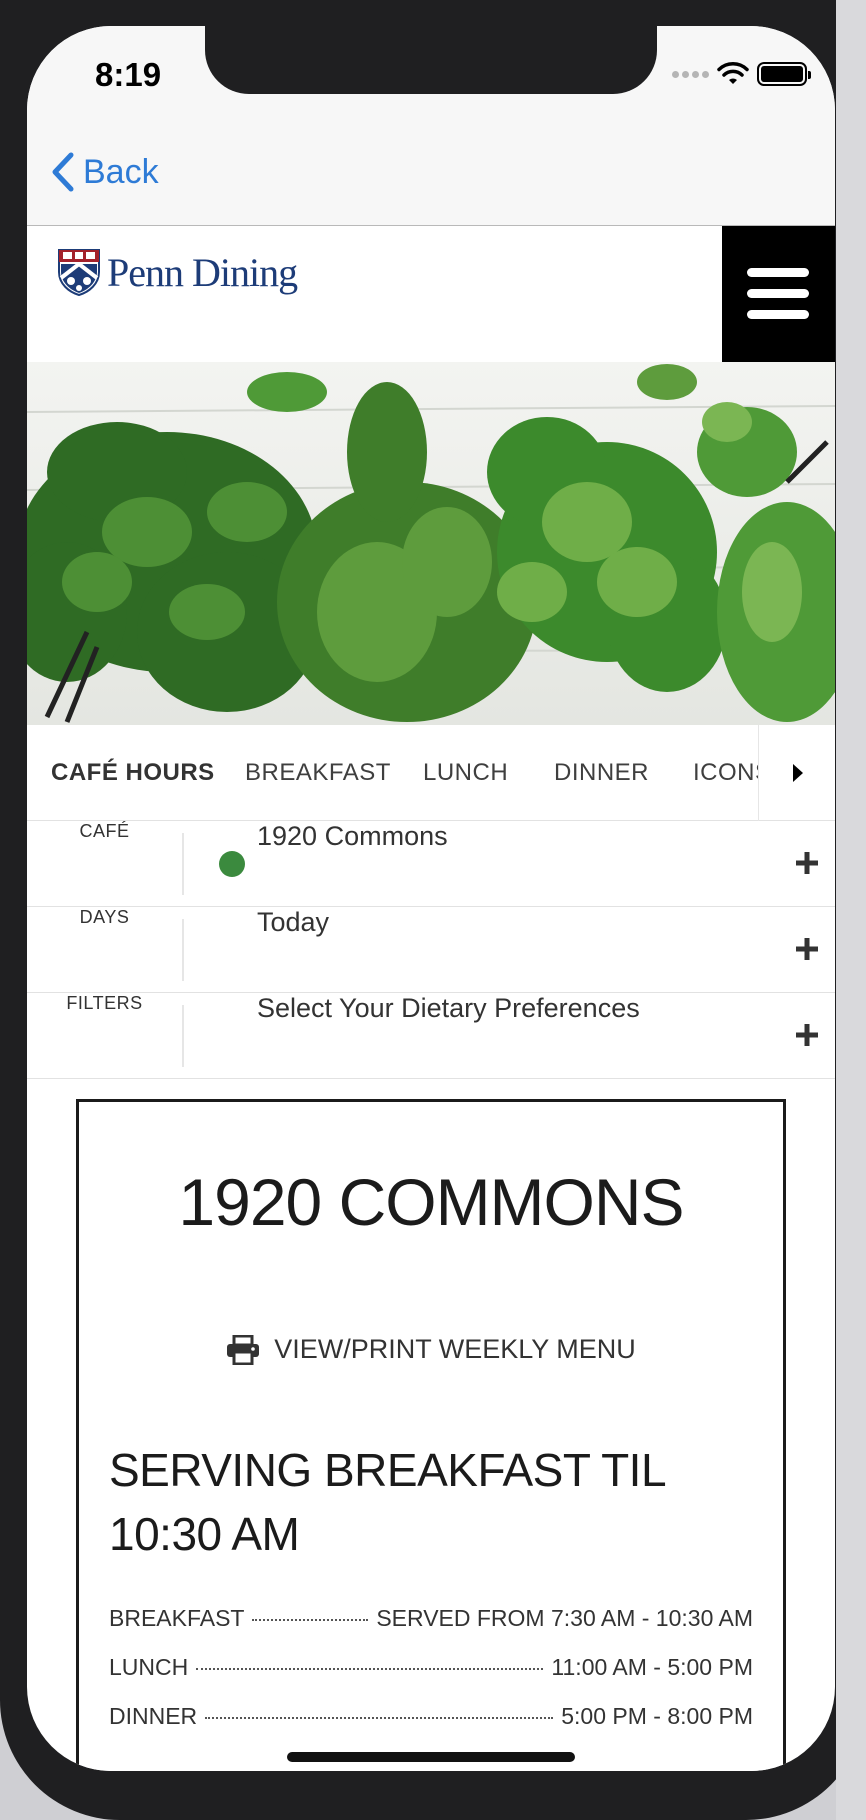 This screenshot has height=1820, width=866. What do you see at coordinates (104, 1003) in the screenshot?
I see `filters-label: FILTERS` at bounding box center [104, 1003].